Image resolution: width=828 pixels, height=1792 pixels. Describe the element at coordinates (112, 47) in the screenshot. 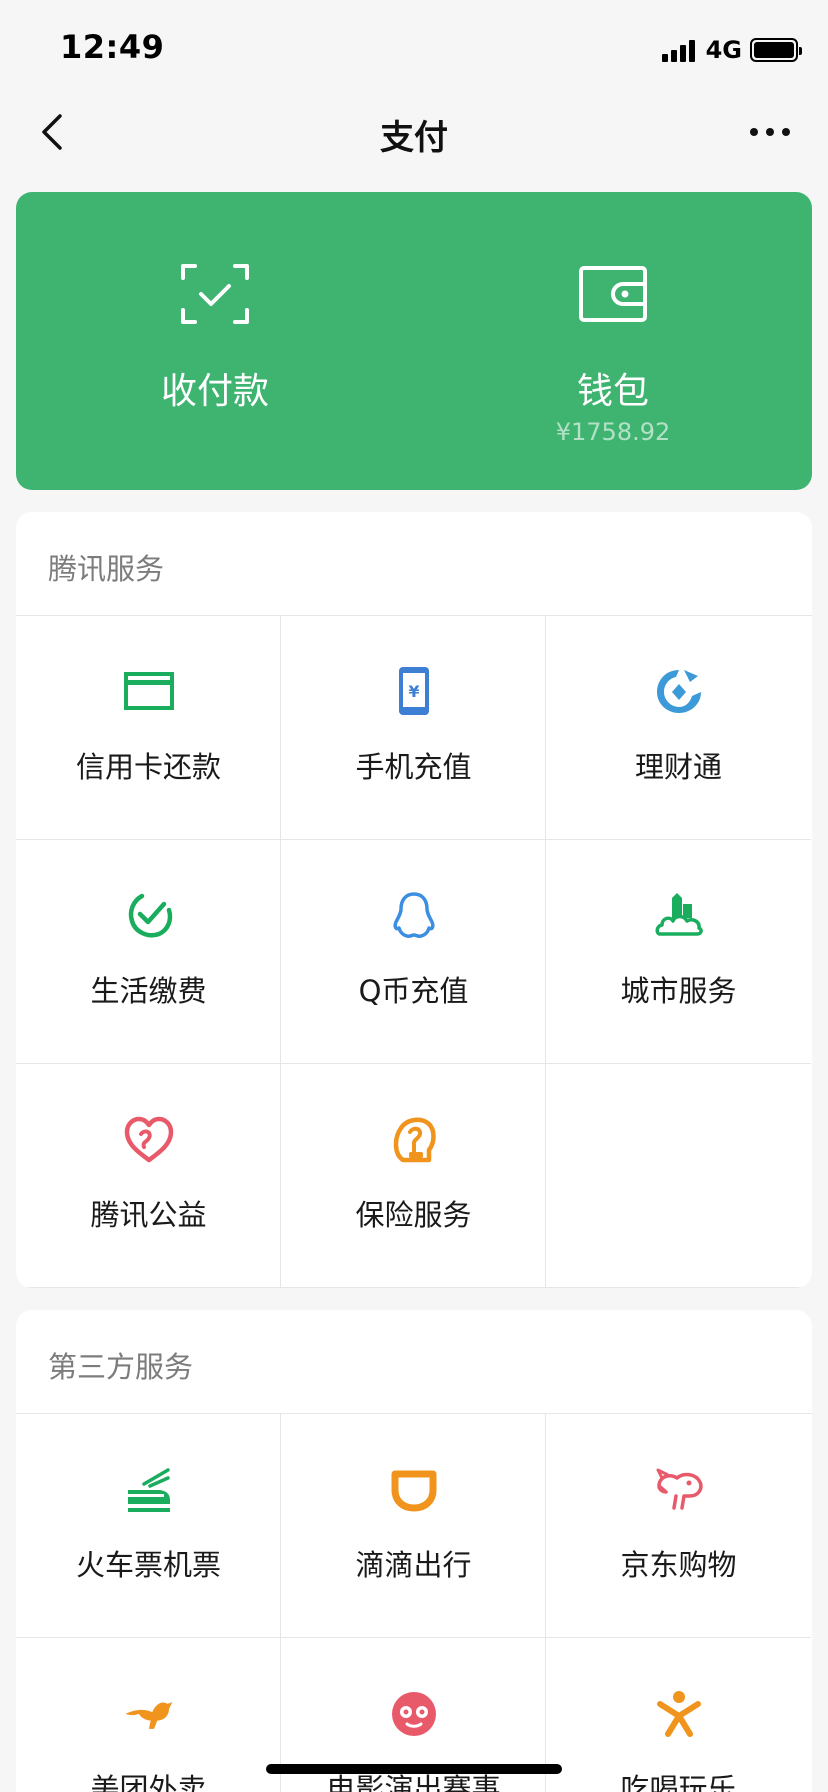

I see `status-time: 12:49` at that location.